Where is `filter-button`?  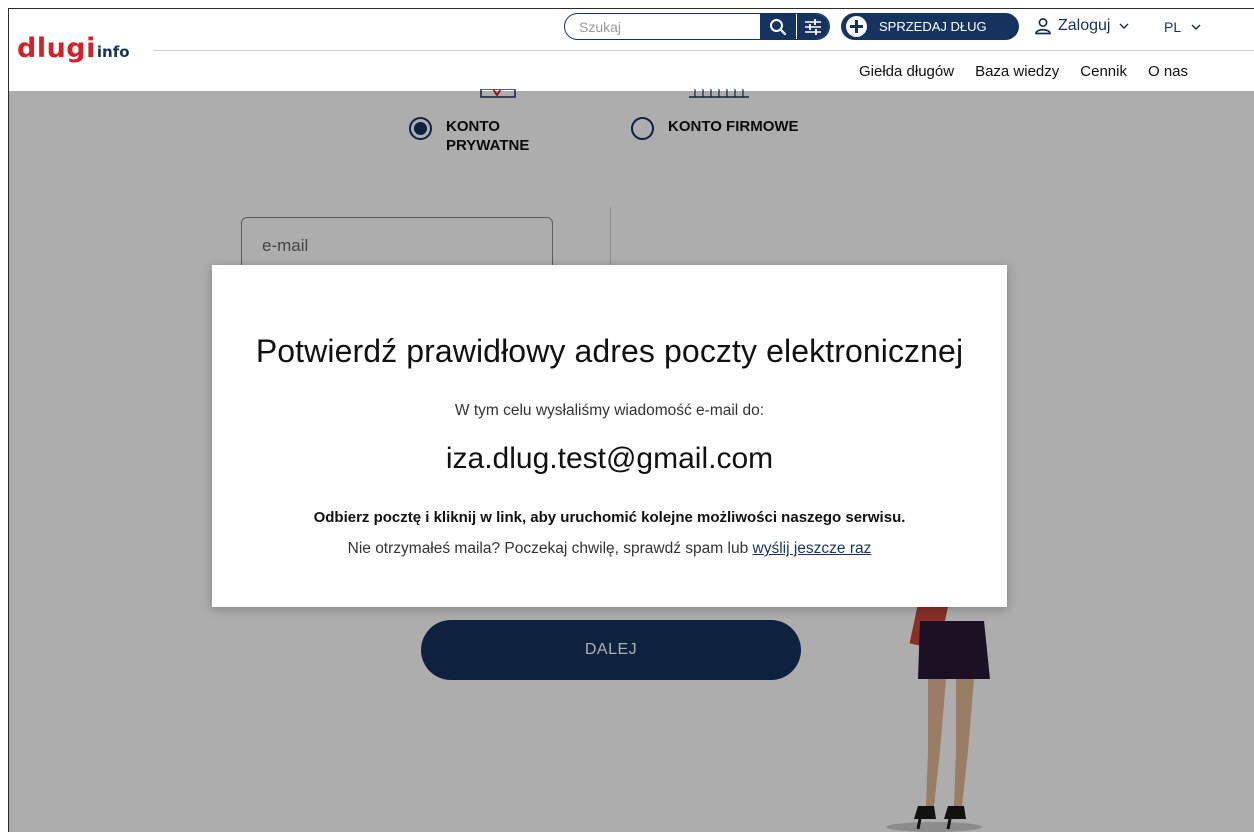
filter-button is located at coordinates (812, 26).